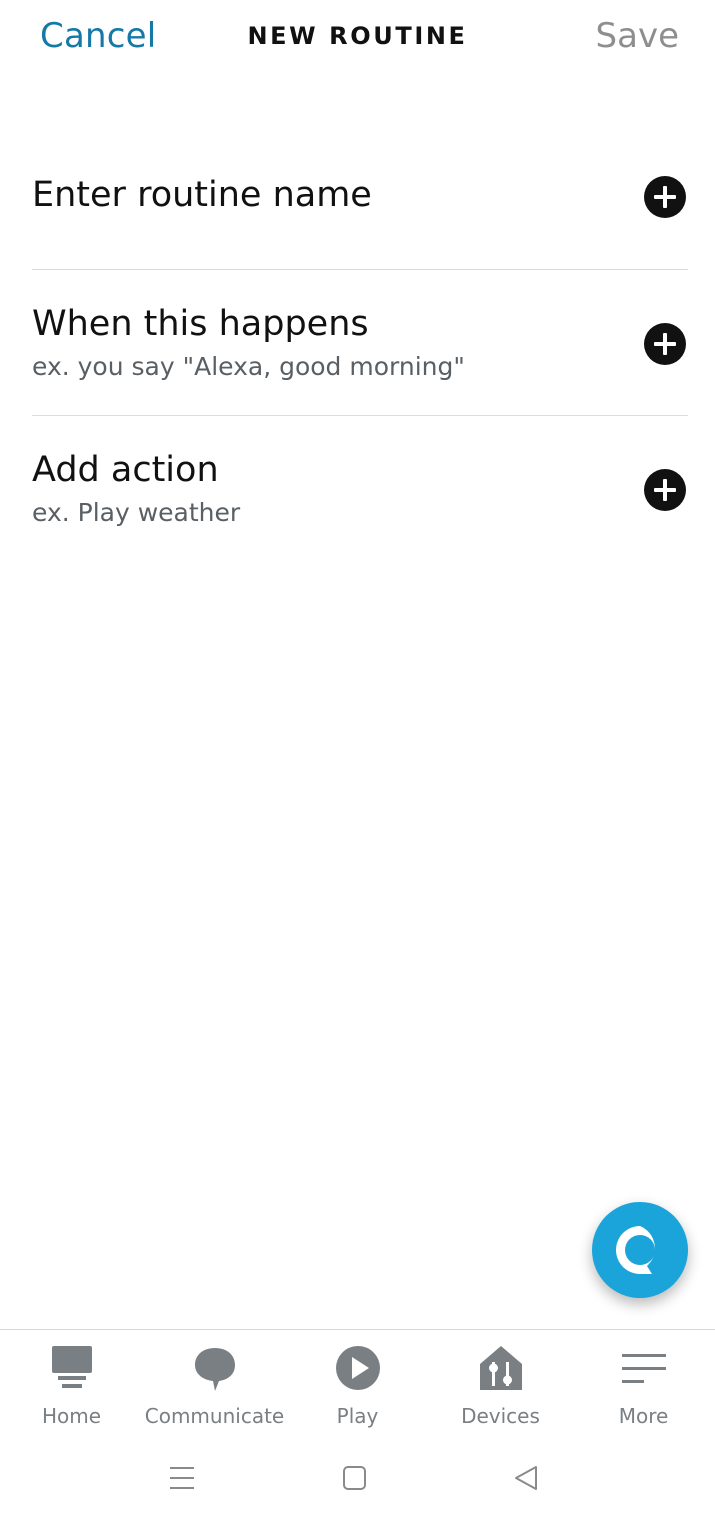 The image size is (715, 1521). I want to click on nav-communicate: Communicate, so click(214, 1380).